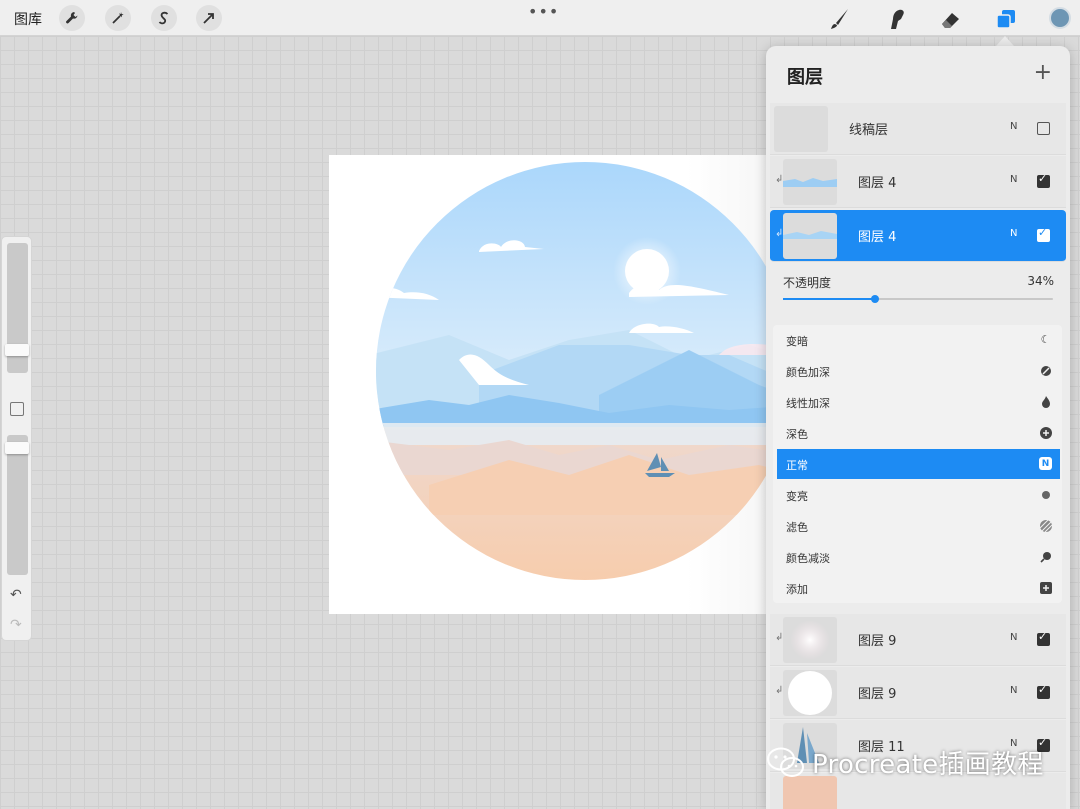 The width and height of the screenshot is (1080, 809). I want to click on blend-mode-item: 深色, so click(918, 433).